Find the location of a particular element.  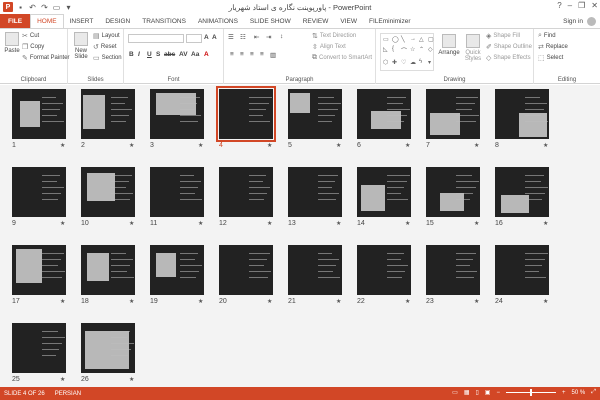

shapes-gallery: ▭ ◯ ╲ → △ ▢ ◺{⌒ ☆ ⌃ ◇ ⬡ ✚ ♡ ☁ ϟ ▾ is located at coordinates (407, 52).